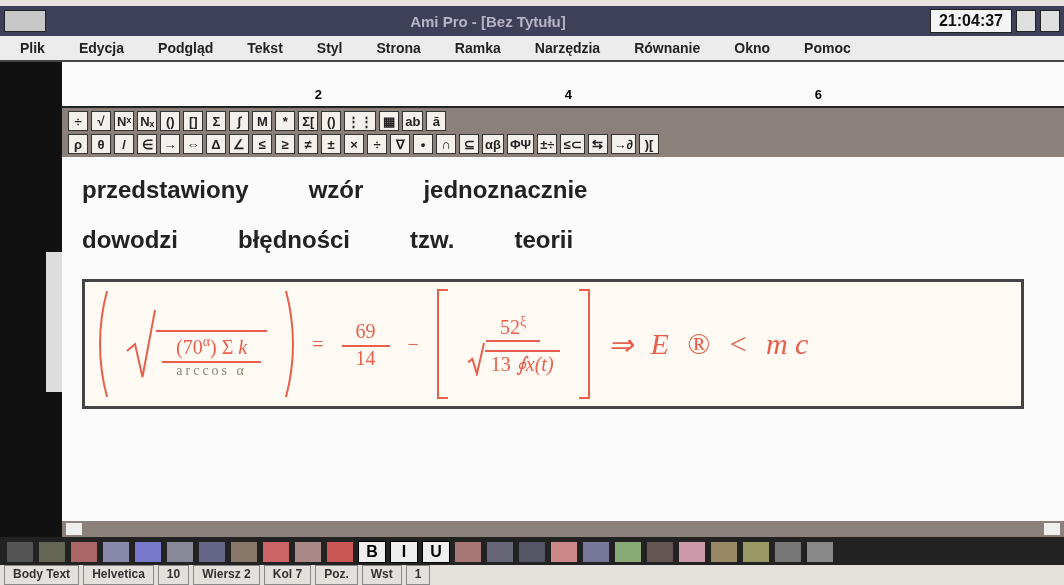 The image size is (1064, 585). What do you see at coordinates (336, 190) in the screenshot?
I see `document-word: wzór` at bounding box center [336, 190].